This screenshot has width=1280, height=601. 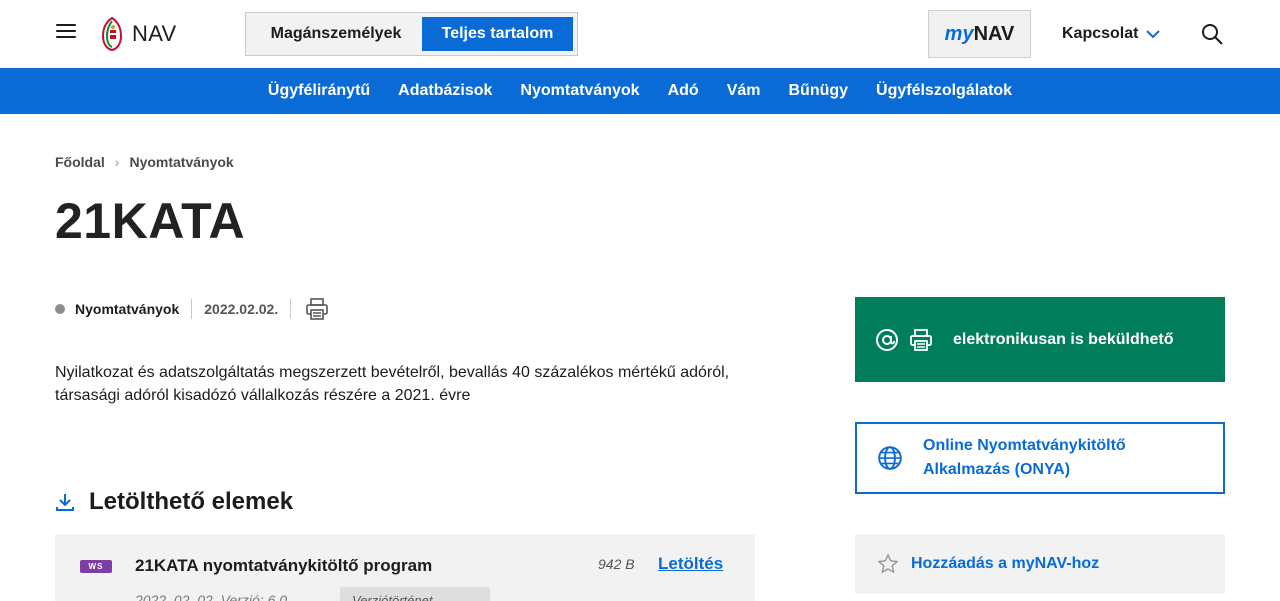 I want to click on audience-switch: Magánszemélyek Teljes tartalom, so click(x=411, y=34).